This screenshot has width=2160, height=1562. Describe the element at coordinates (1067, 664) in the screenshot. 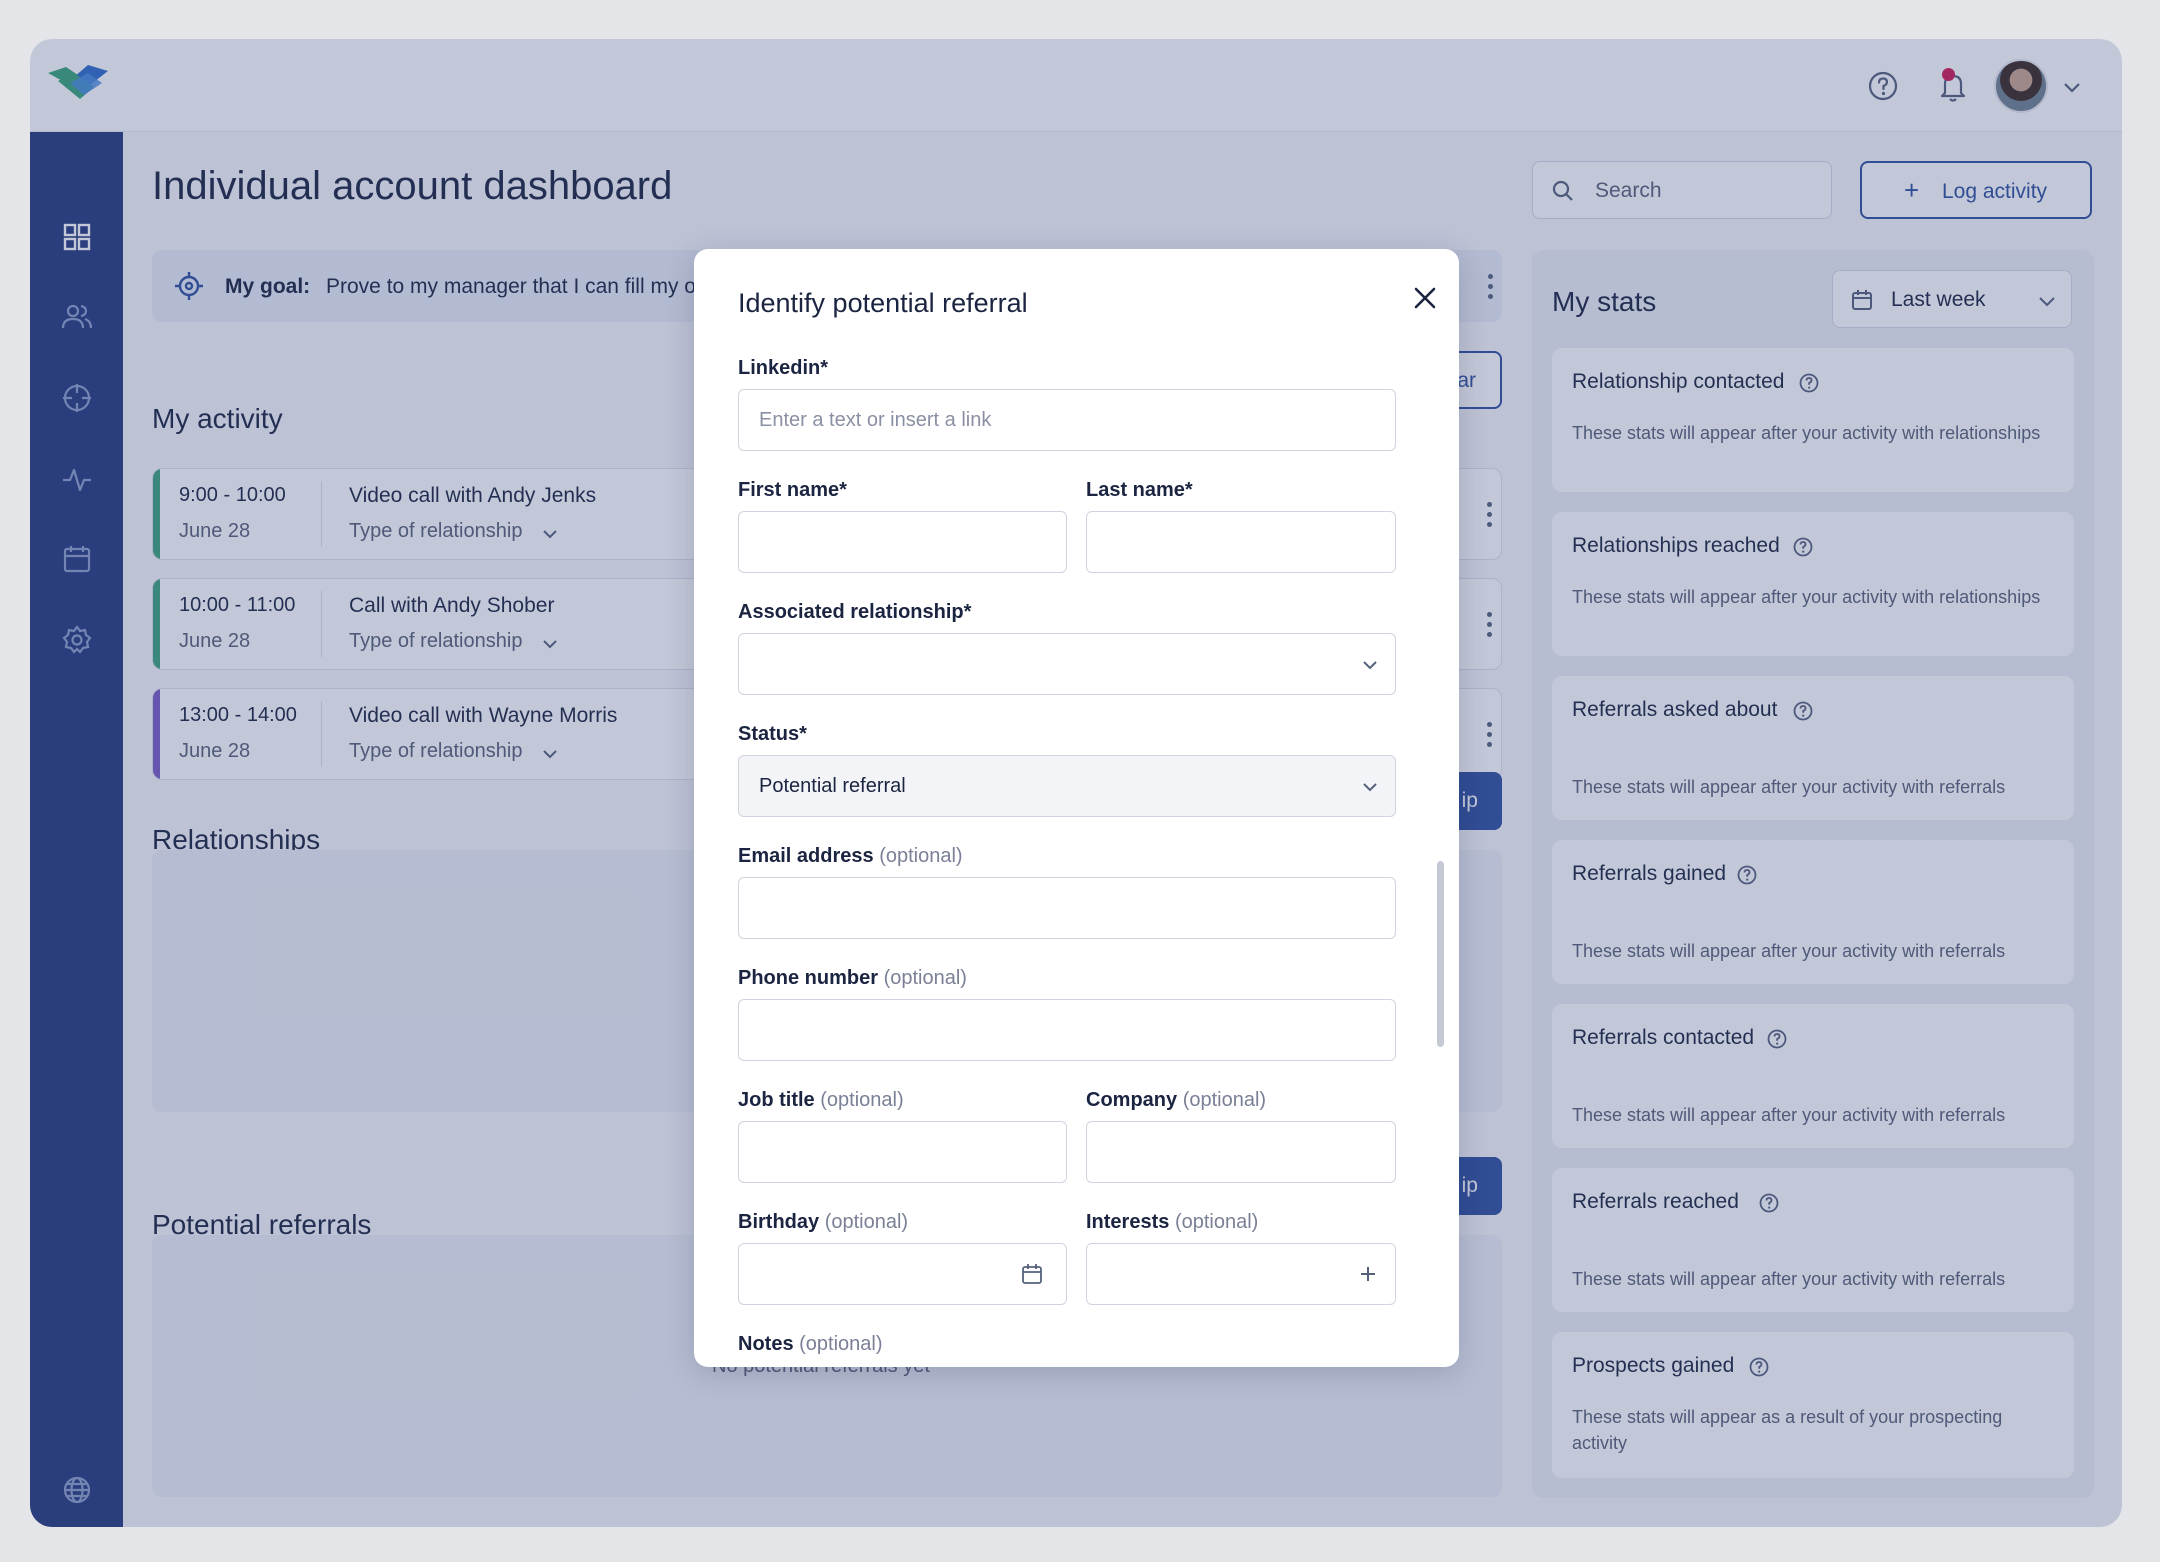

I see `associated-relationship-select` at that location.